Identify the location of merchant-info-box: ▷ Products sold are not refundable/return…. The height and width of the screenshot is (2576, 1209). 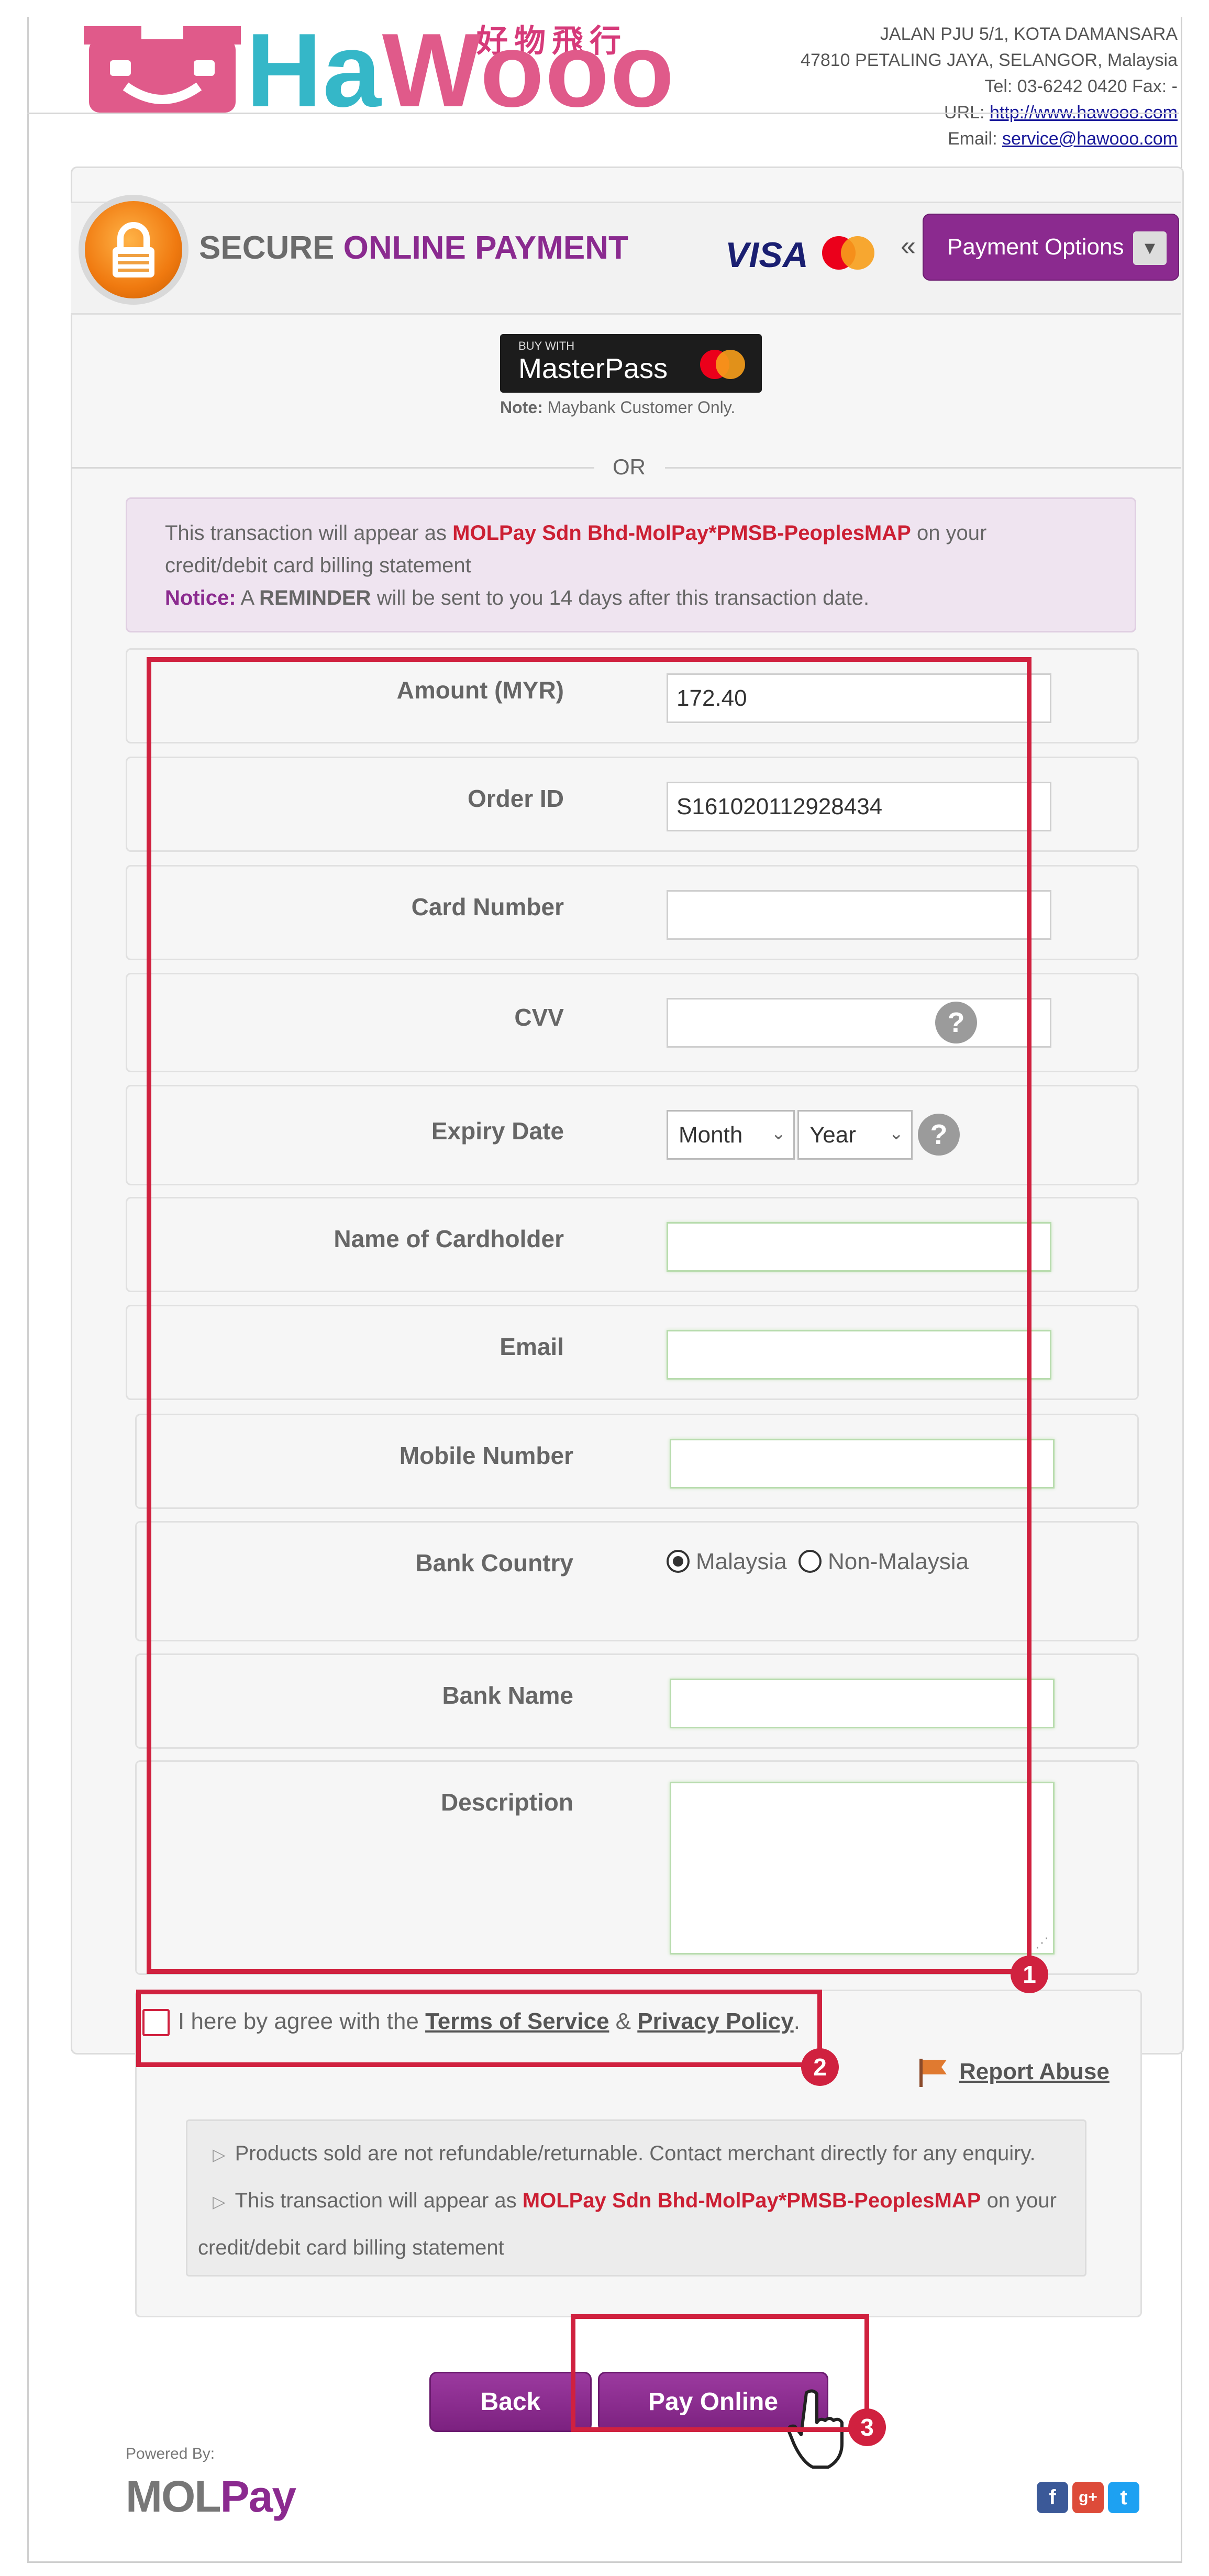
(636, 2198).